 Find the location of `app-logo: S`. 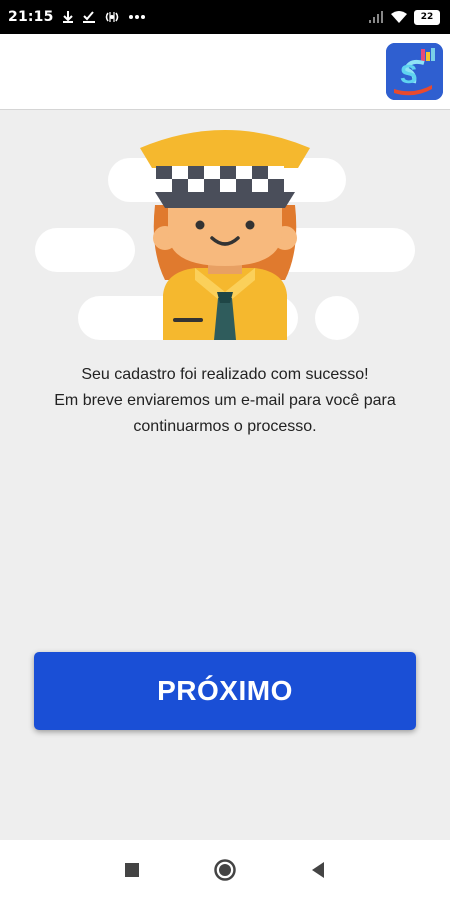

app-logo: S is located at coordinates (414, 71).